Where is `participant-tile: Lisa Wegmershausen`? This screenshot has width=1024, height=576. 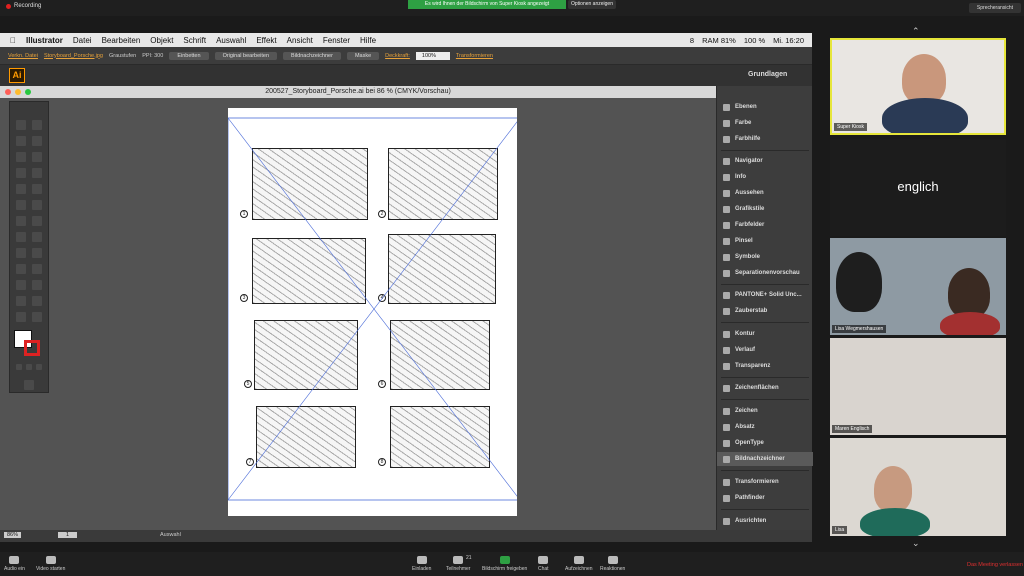
participant-tile: Lisa Wegmershausen is located at coordinates (918, 286).